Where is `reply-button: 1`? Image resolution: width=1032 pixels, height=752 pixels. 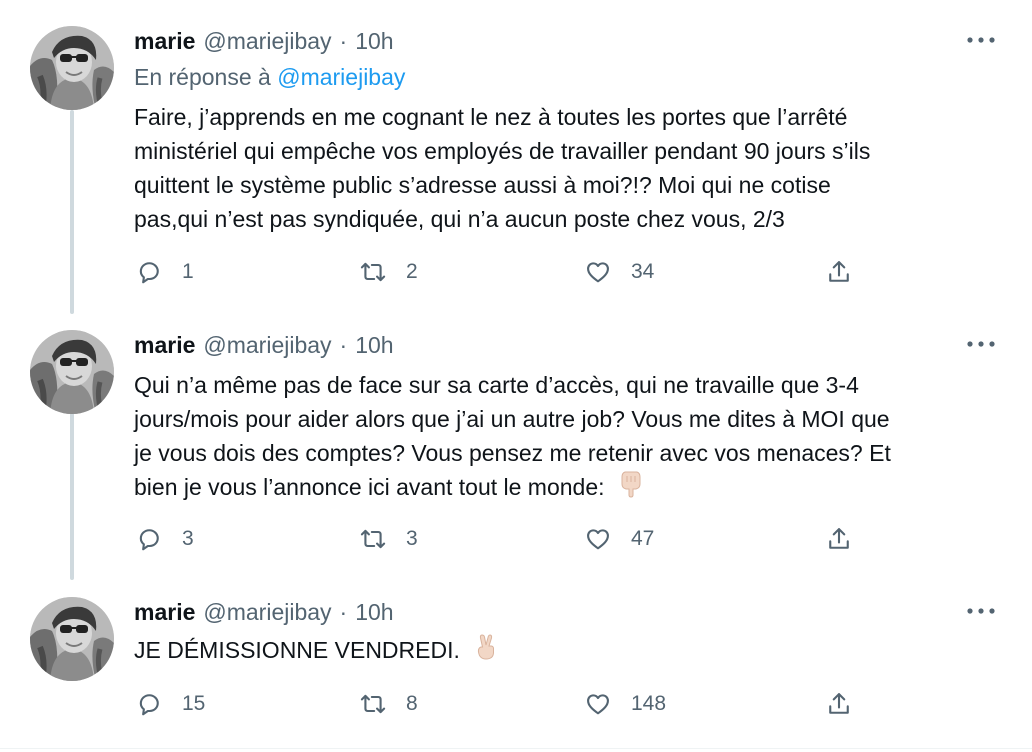 reply-button: 1 is located at coordinates (164, 272).